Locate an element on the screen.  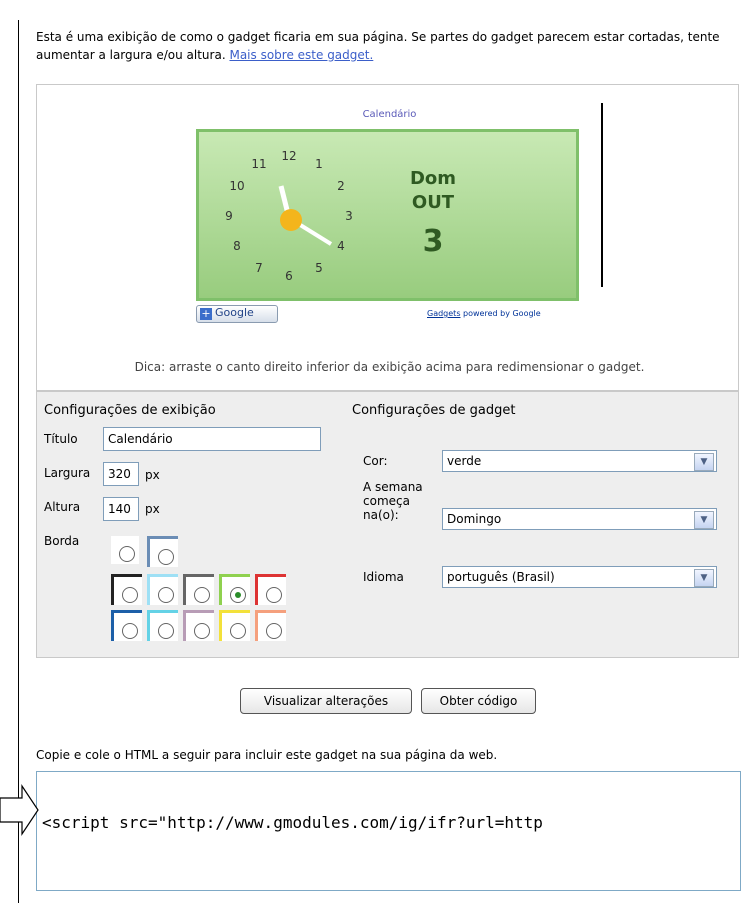
calendar-date: 3 is located at coordinates (433, 241).